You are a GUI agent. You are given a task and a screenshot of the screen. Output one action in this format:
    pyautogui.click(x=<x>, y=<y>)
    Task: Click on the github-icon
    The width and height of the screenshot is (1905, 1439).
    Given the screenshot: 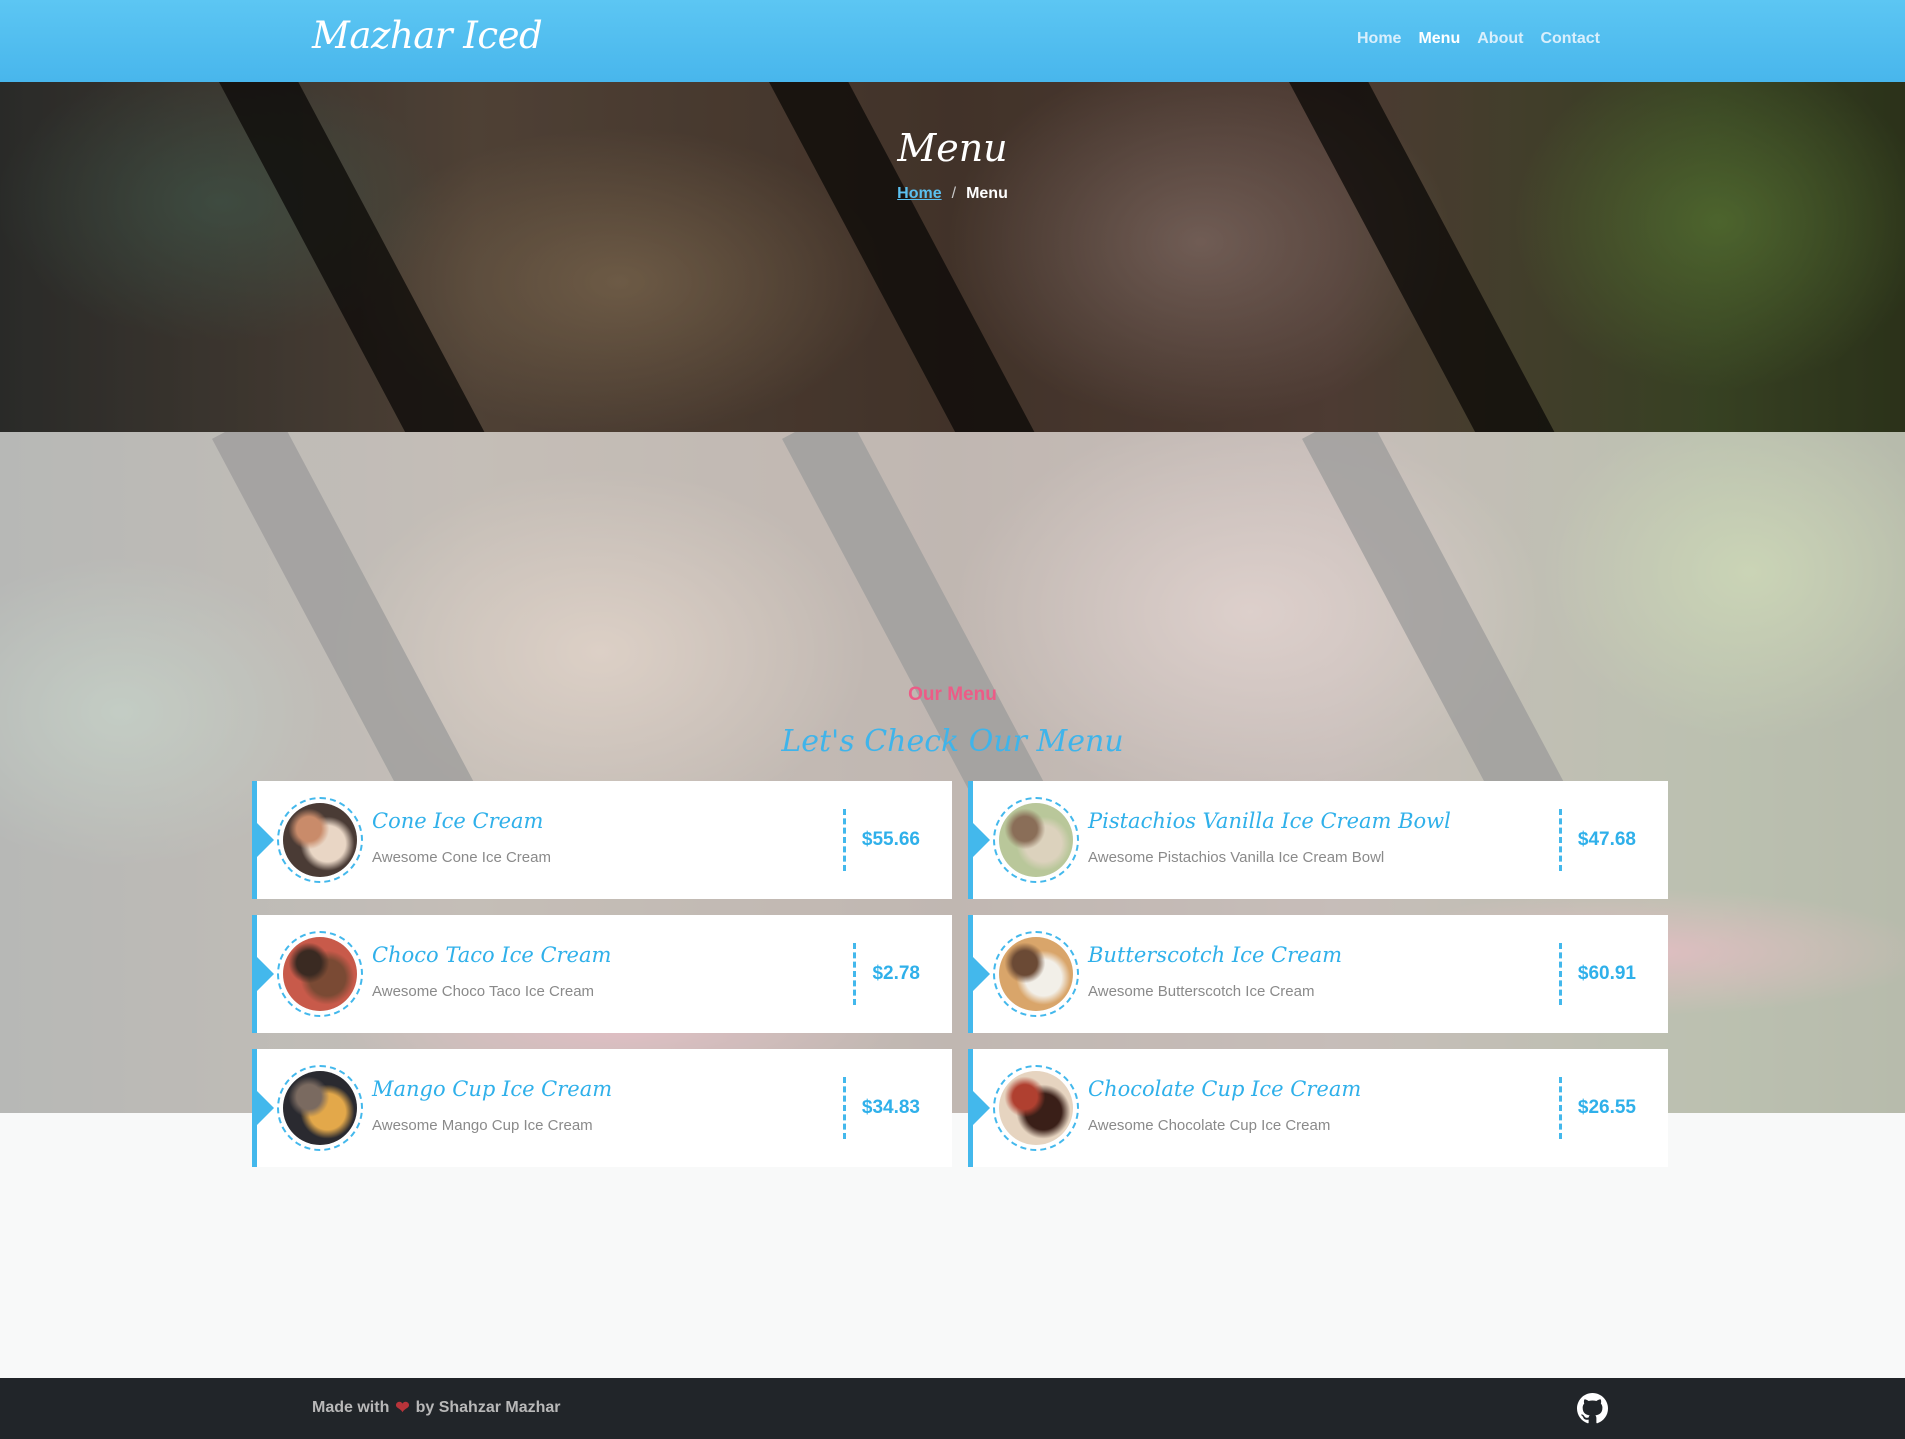 What is the action you would take?
    pyautogui.click(x=1592, y=1408)
    